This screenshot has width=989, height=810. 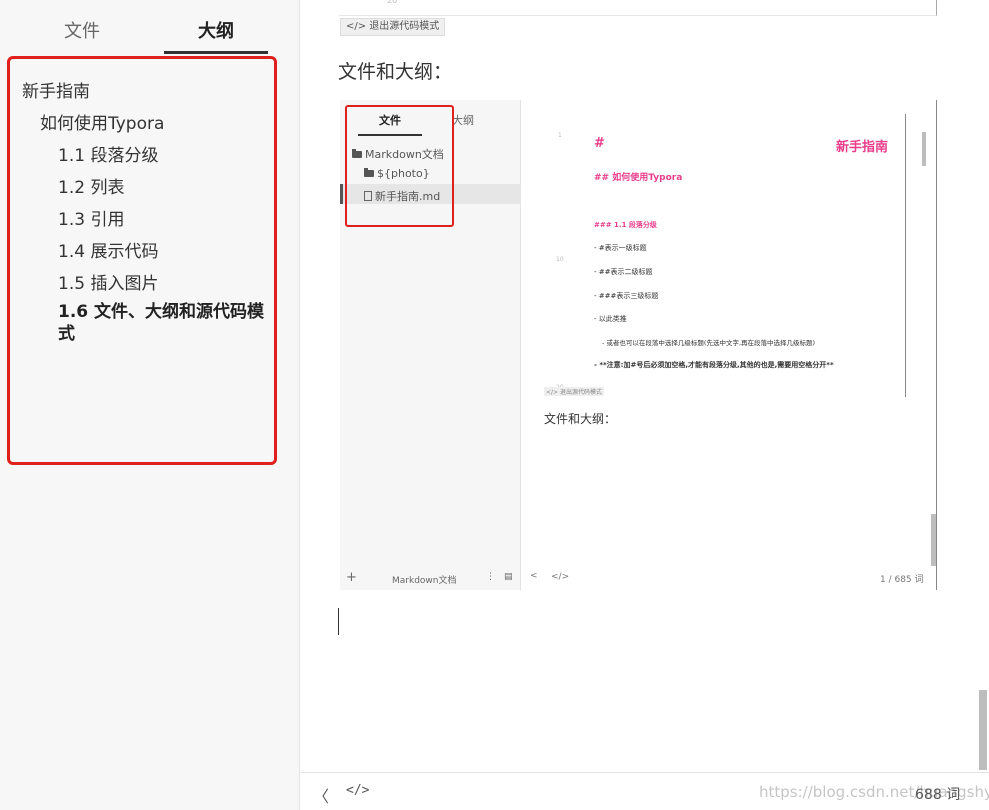 I want to click on line-number: 20, so click(x=392, y=2).